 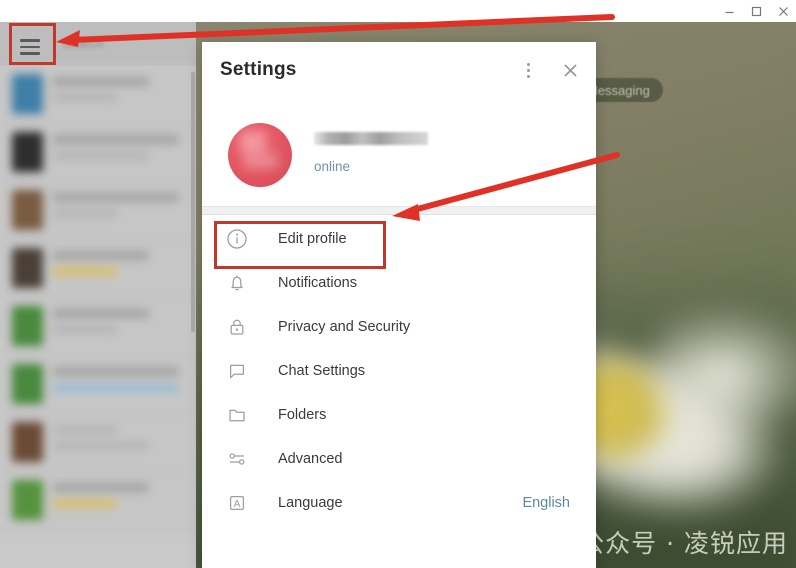 What do you see at coordinates (310, 459) in the screenshot?
I see `menu-item-label: Advanced` at bounding box center [310, 459].